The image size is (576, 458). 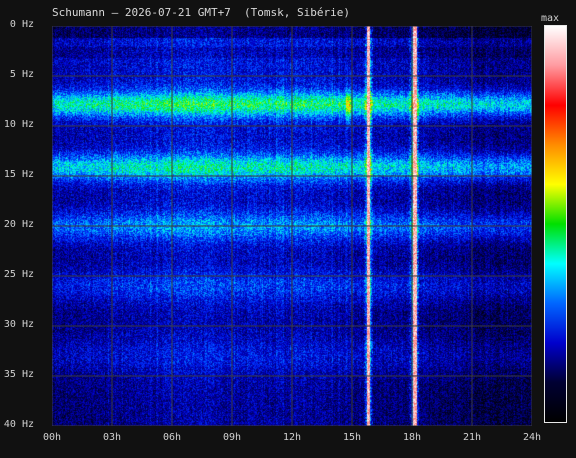 I want to click on x-tick-label: 09h, so click(x=232, y=437).